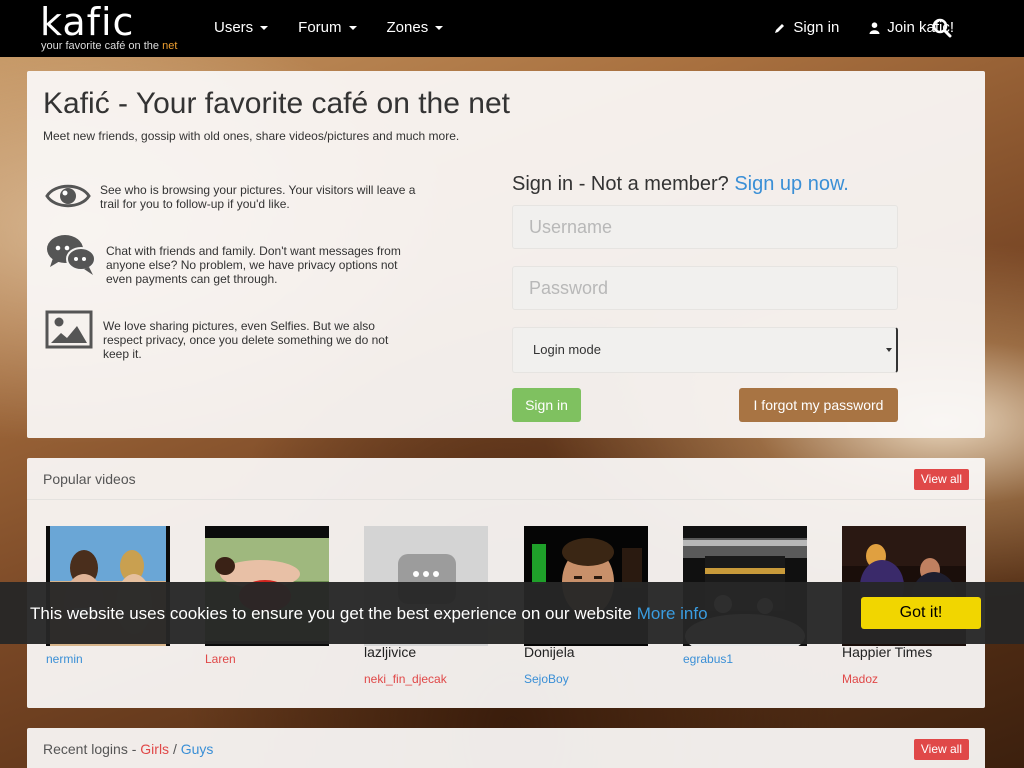 The image size is (1024, 768). Describe the element at coordinates (705, 350) in the screenshot. I see `login-mode-select: Login mode` at that location.